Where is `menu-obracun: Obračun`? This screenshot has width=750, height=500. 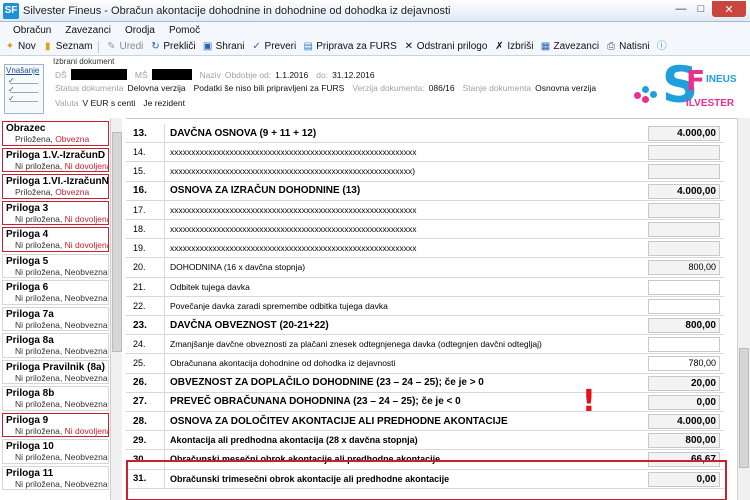 menu-obracun: Obračun is located at coordinates (32, 30).